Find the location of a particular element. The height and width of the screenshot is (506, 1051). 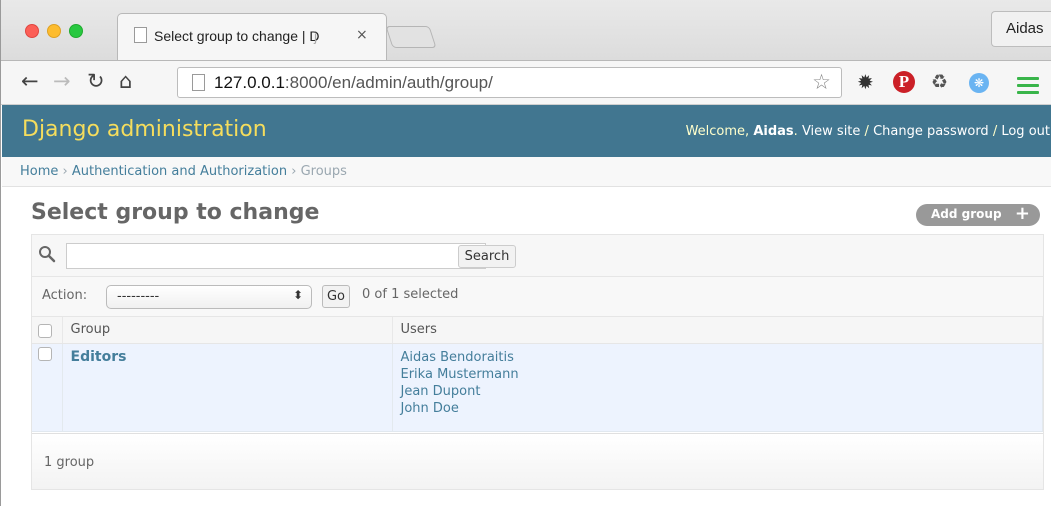

plus-icon: + is located at coordinates (1022, 213).